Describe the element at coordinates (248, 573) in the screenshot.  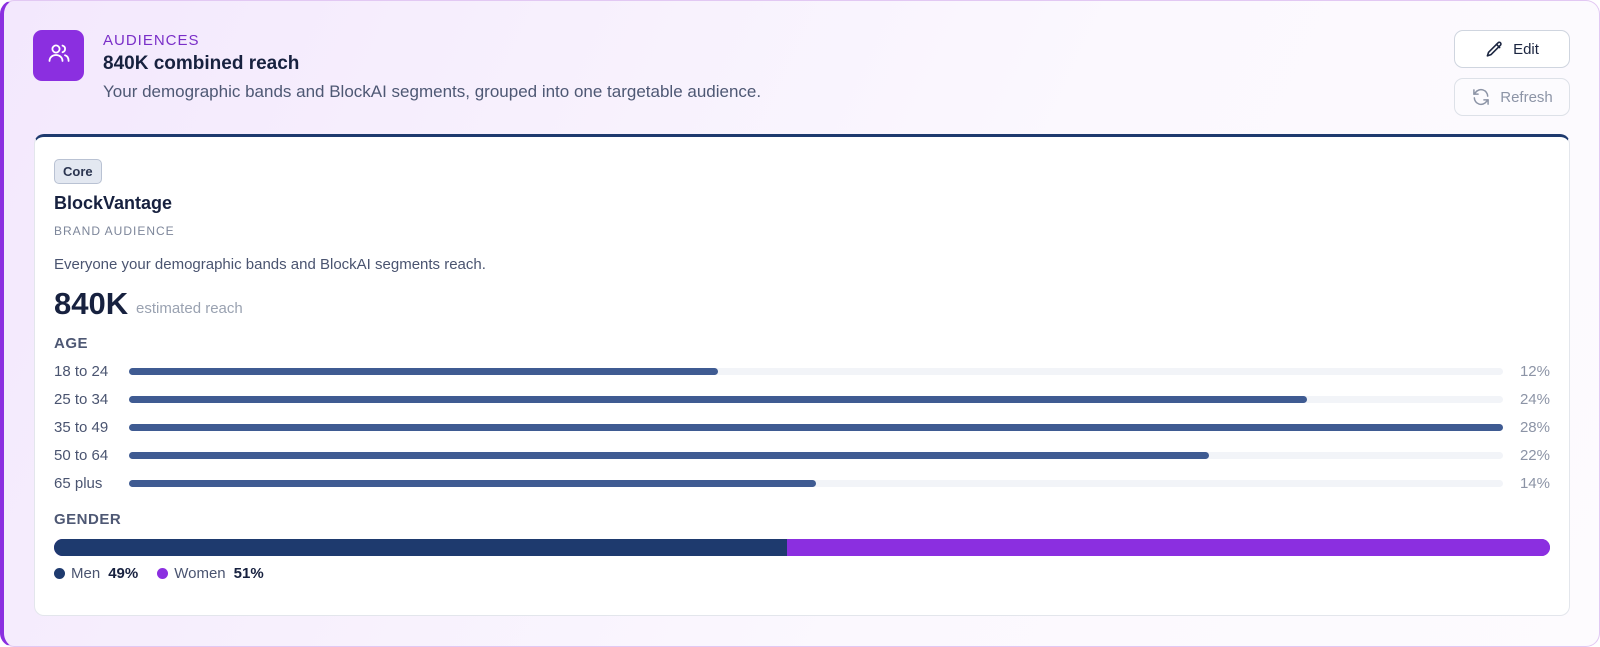
I see `legend-women-percent: 51%` at that location.